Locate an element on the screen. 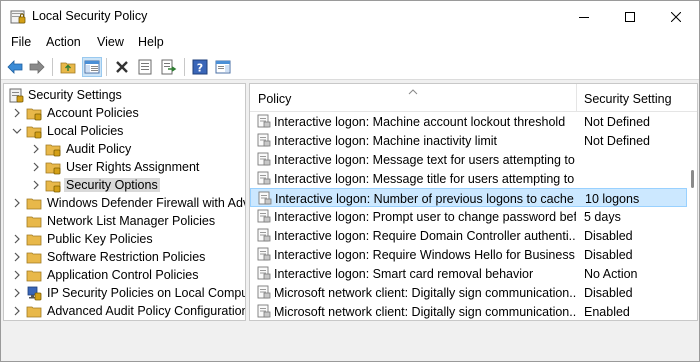 Image resolution: width=700 pixels, height=362 pixels. close-icon is located at coordinates (676, 16).